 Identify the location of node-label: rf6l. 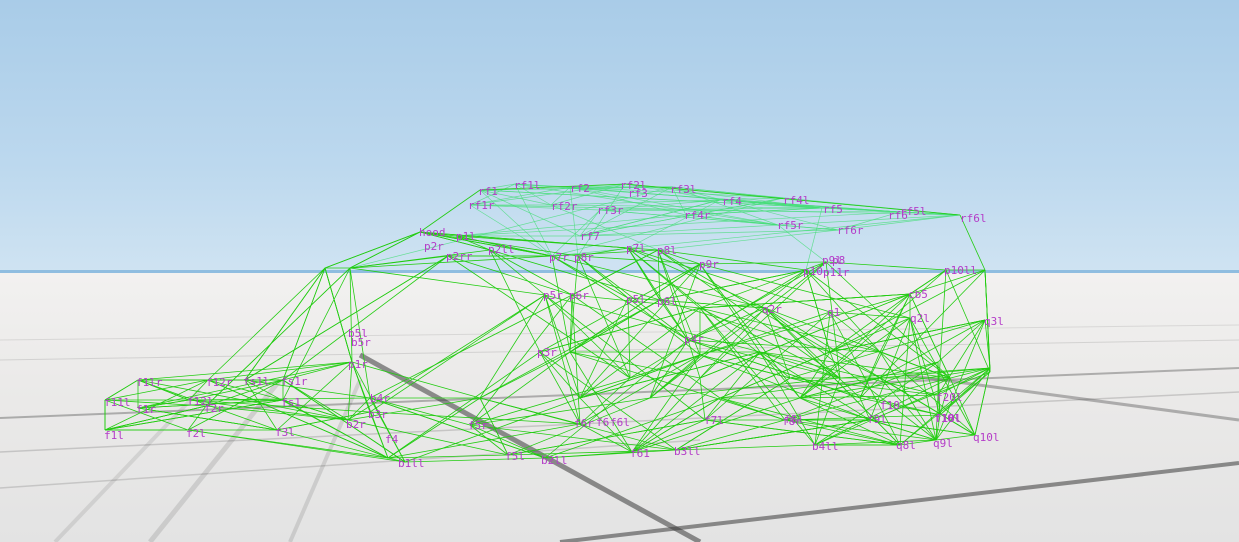
(973, 218).